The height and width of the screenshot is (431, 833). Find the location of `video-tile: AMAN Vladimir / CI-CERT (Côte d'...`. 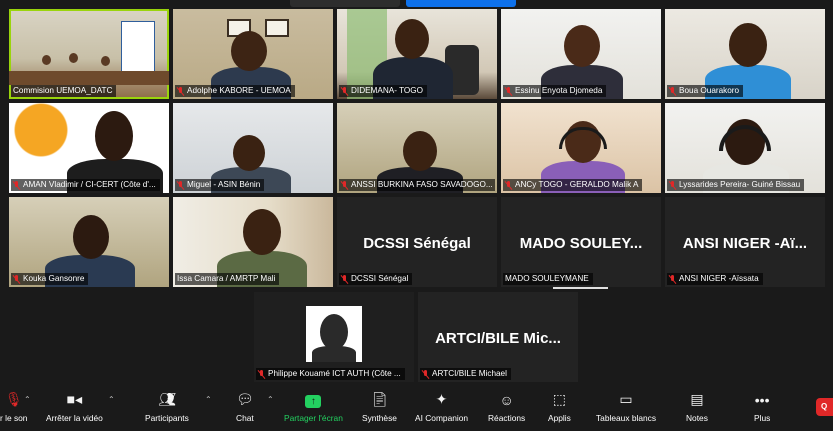

video-tile: AMAN Vladimir / CI-CERT (Côte d'... is located at coordinates (89, 148).